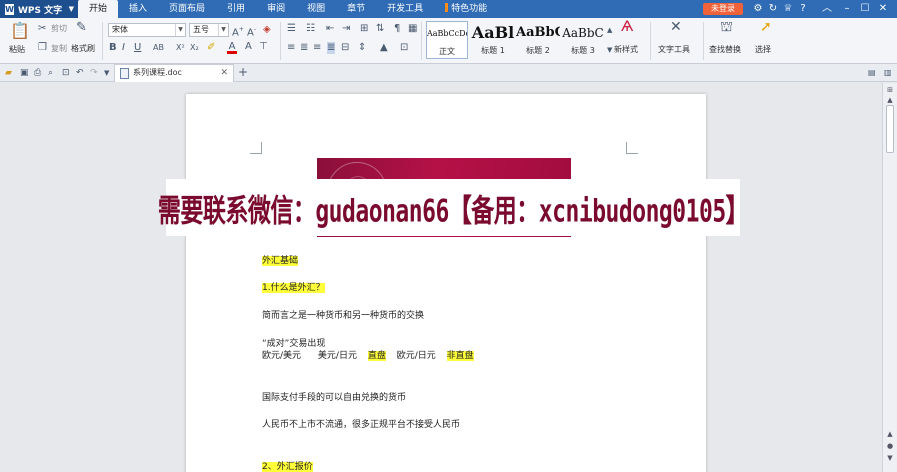  What do you see at coordinates (17, 49) in the screenshot?
I see `paste-button: 粘贴` at bounding box center [17, 49].